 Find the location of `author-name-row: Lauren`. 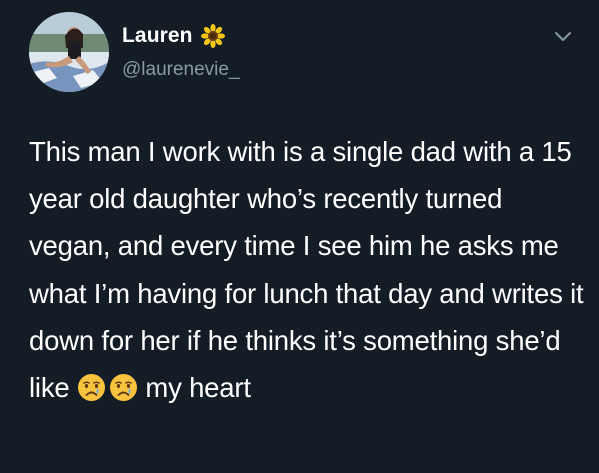

author-name-row: Lauren is located at coordinates (173, 36).